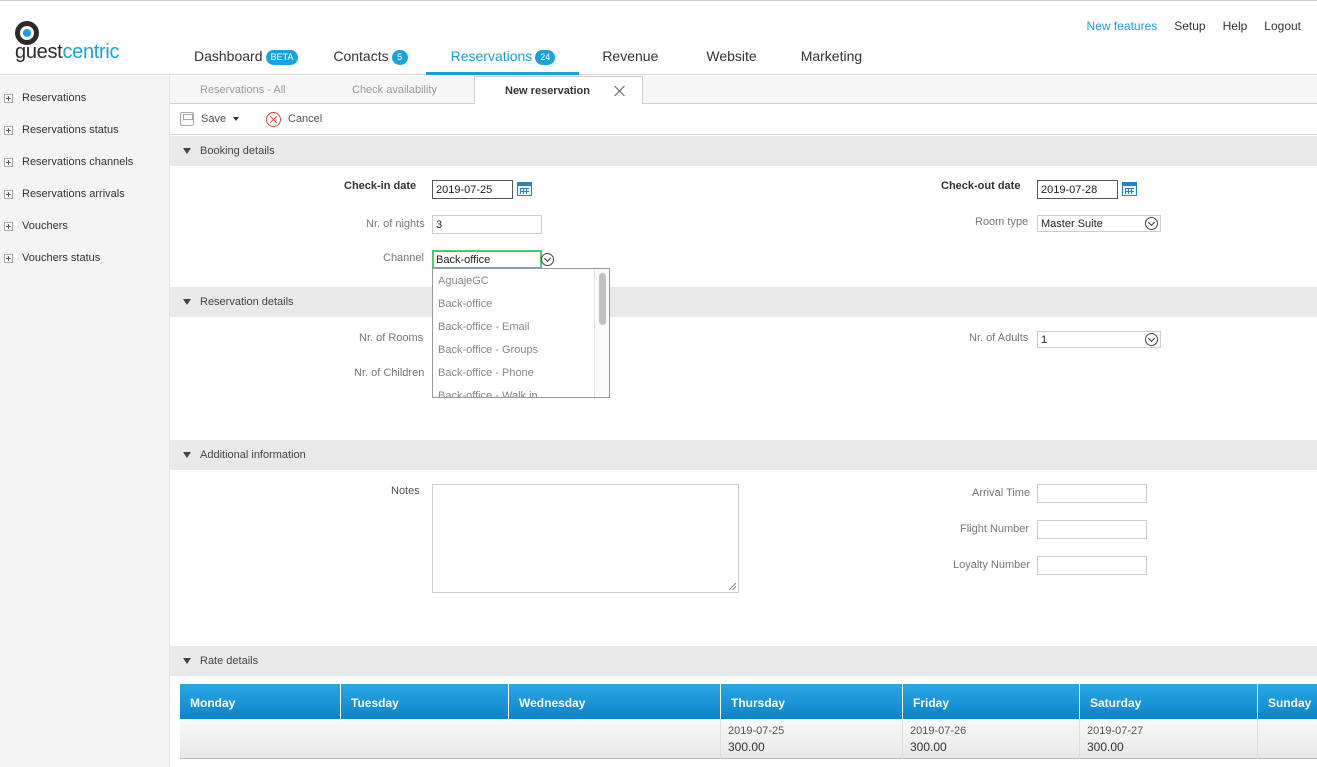  What do you see at coordinates (1189, 26) in the screenshot?
I see `setup-link: Setup` at bounding box center [1189, 26].